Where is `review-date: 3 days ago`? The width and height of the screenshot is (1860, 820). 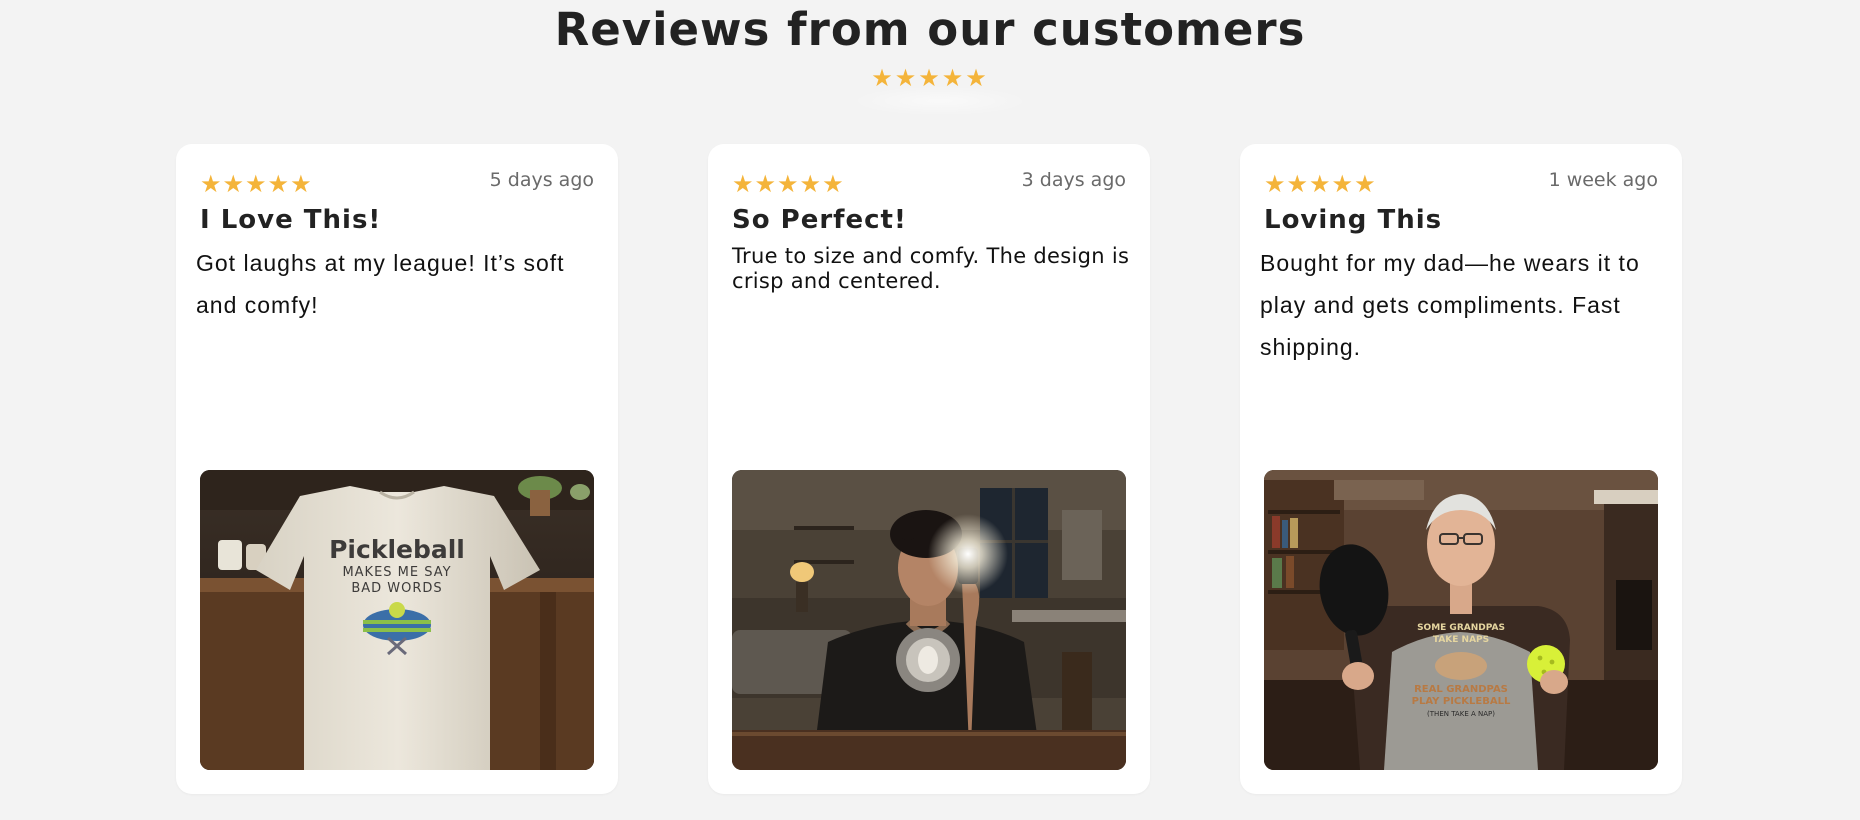 review-date: 3 days ago is located at coordinates (1073, 180).